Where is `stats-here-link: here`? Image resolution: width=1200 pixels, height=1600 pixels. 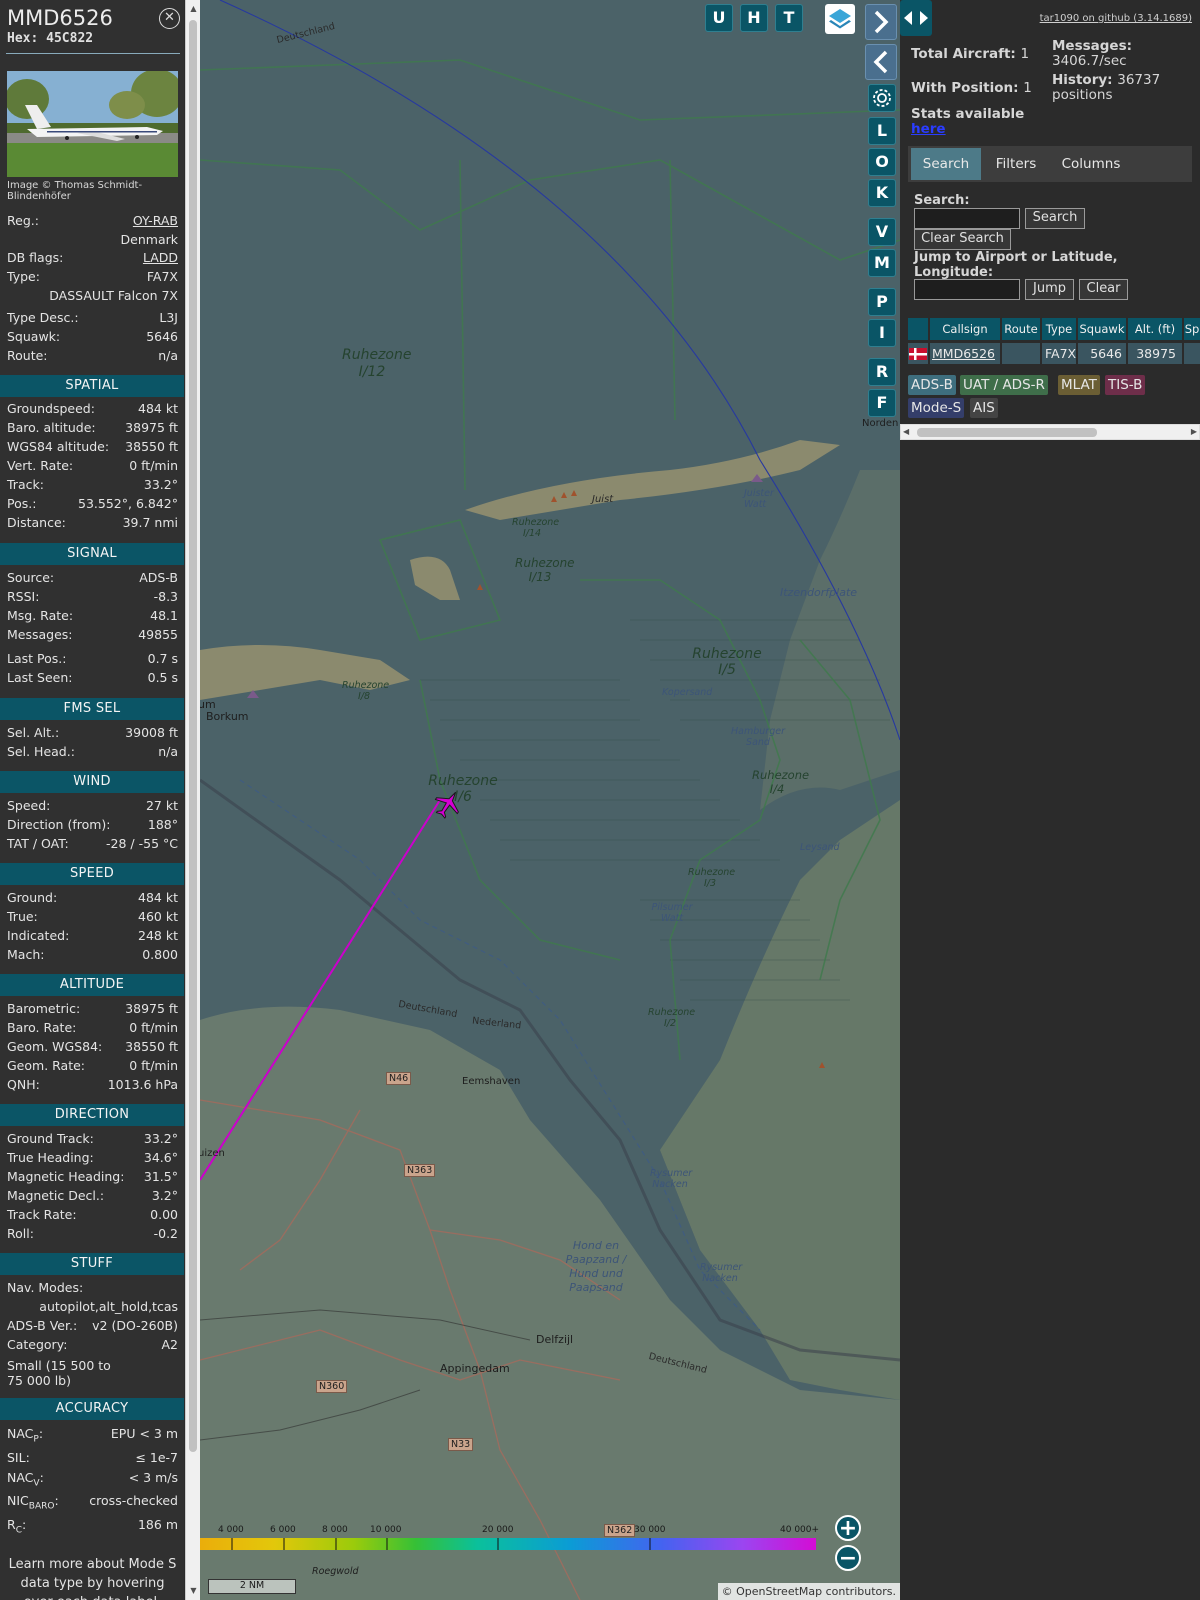 stats-here-link: here is located at coordinates (928, 129).